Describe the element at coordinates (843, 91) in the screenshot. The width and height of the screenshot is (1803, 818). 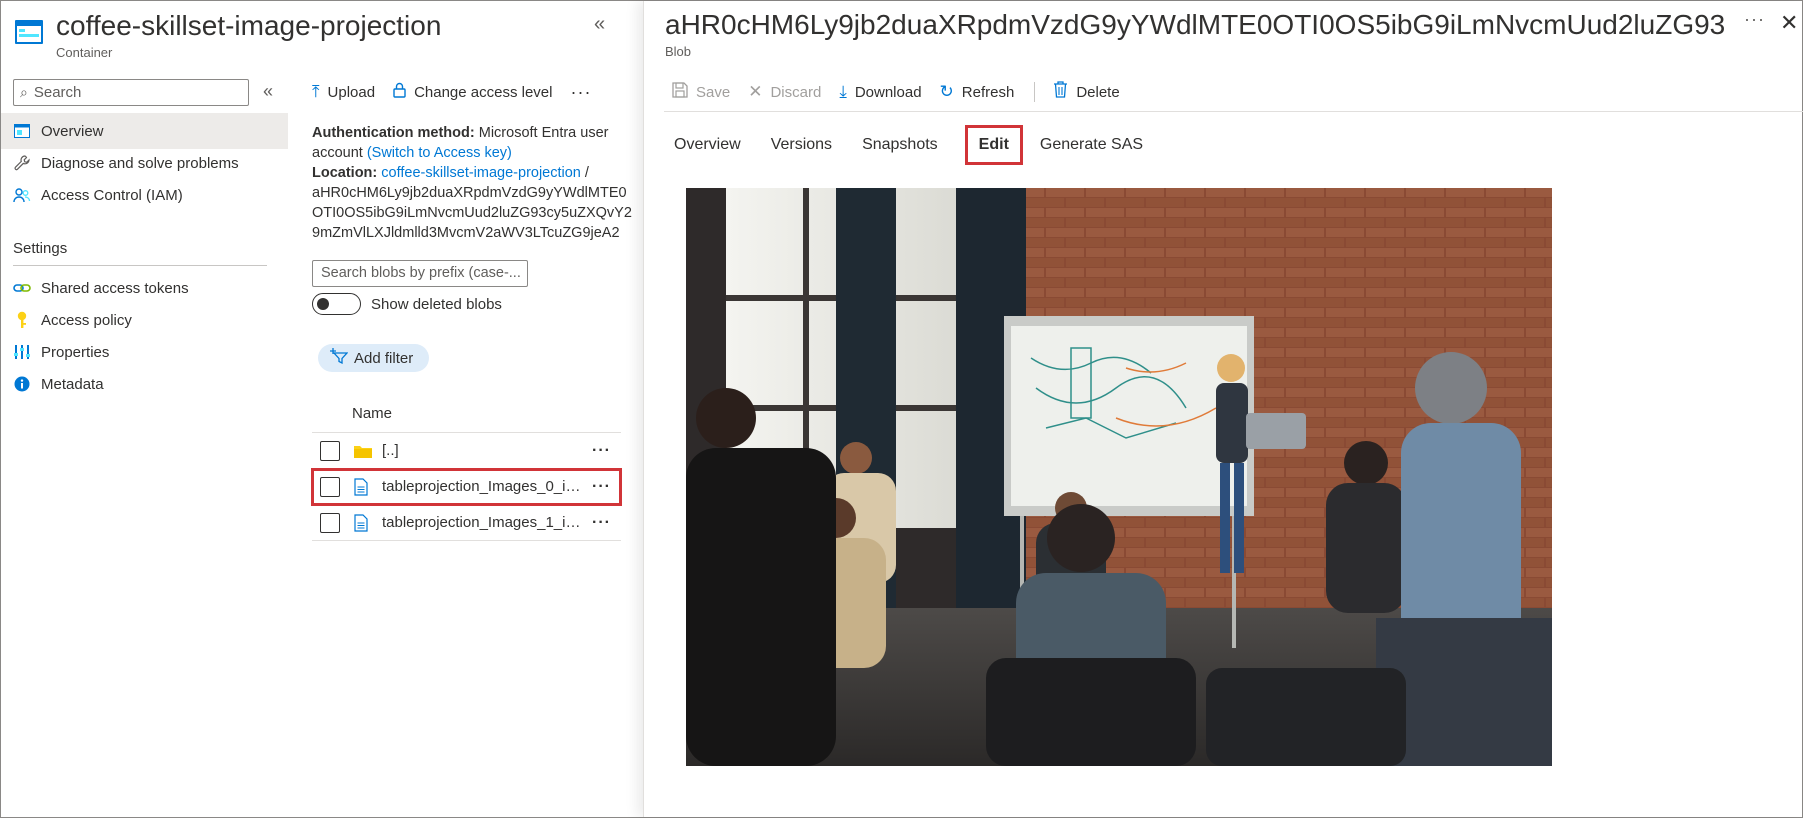
I see `download-icon: ⤓` at that location.